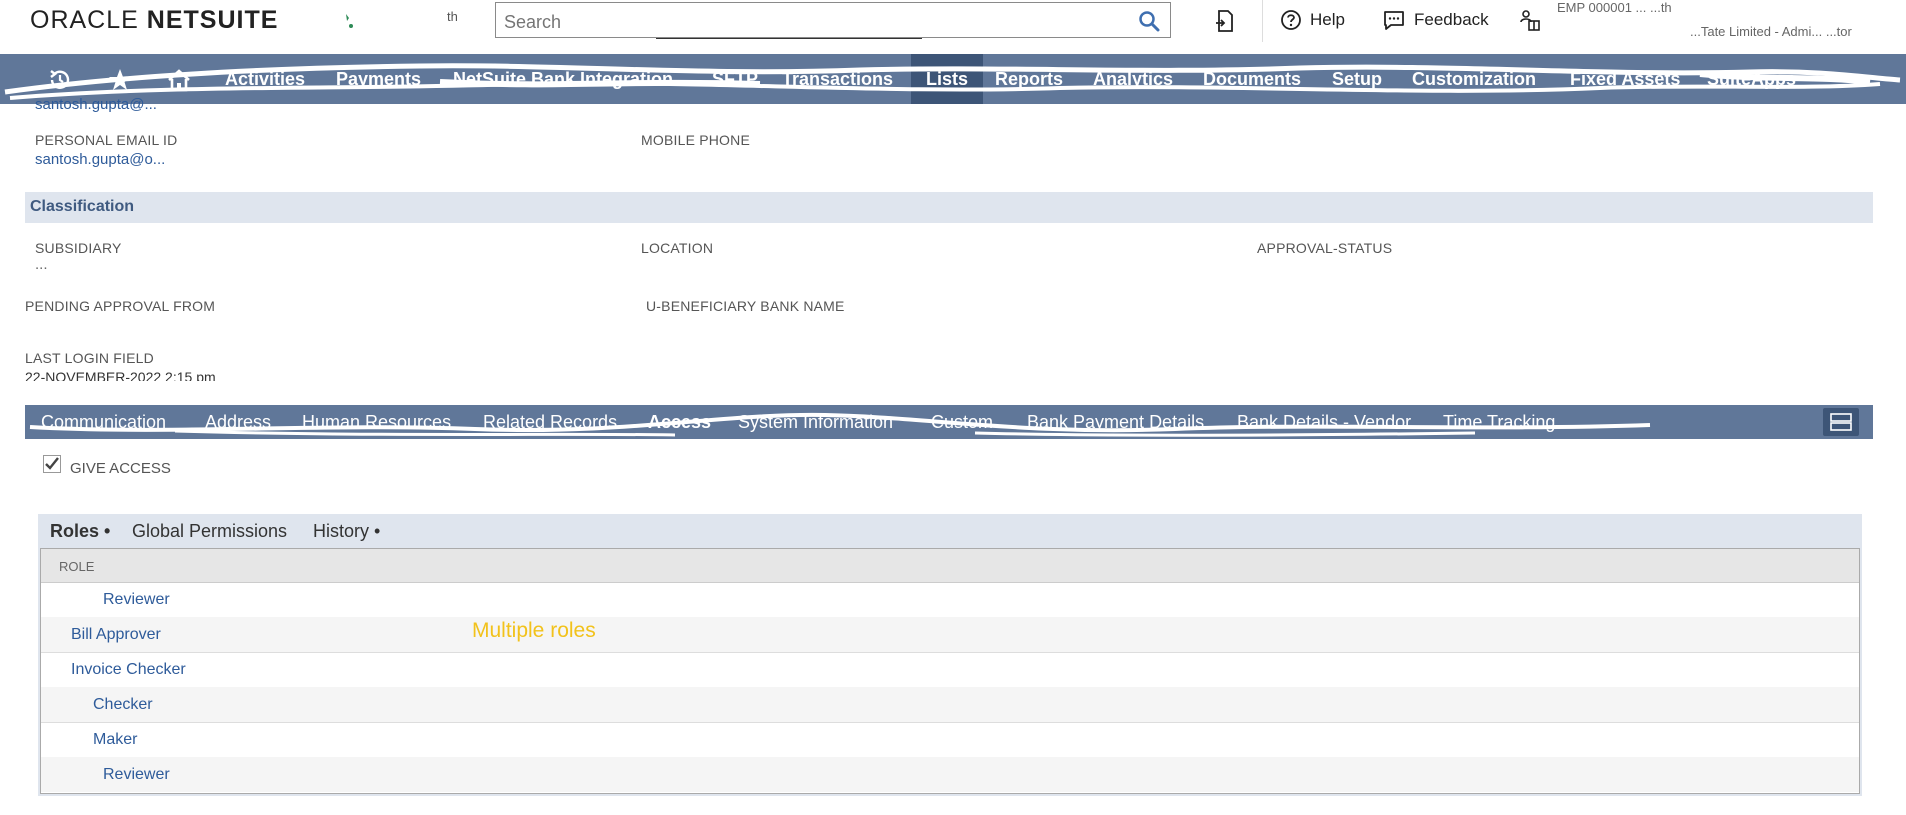  What do you see at coordinates (346, 531) in the screenshot?
I see `panel-tab-history: History •` at bounding box center [346, 531].